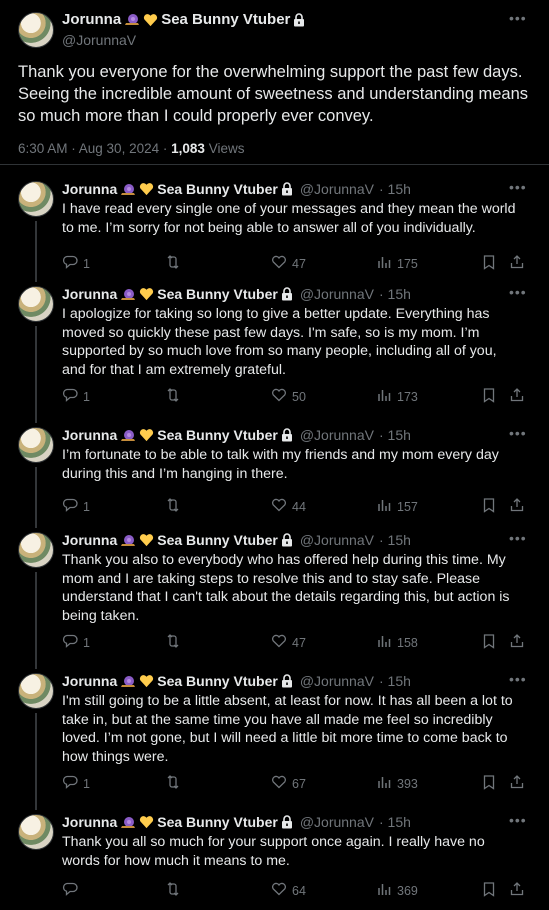  What do you see at coordinates (397, 890) in the screenshot?
I see `views-button: 369` at bounding box center [397, 890].